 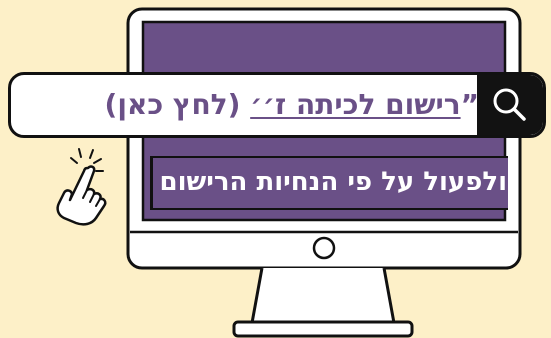 I want to click on search-icon, so click(x=509, y=104).